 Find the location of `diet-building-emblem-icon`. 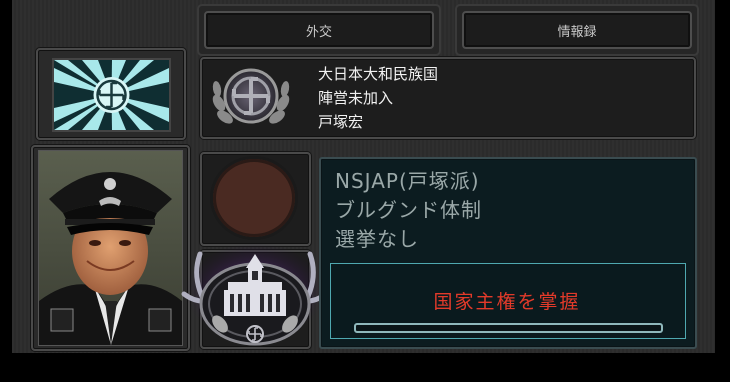

diet-building-emblem-icon is located at coordinates (255, 294).